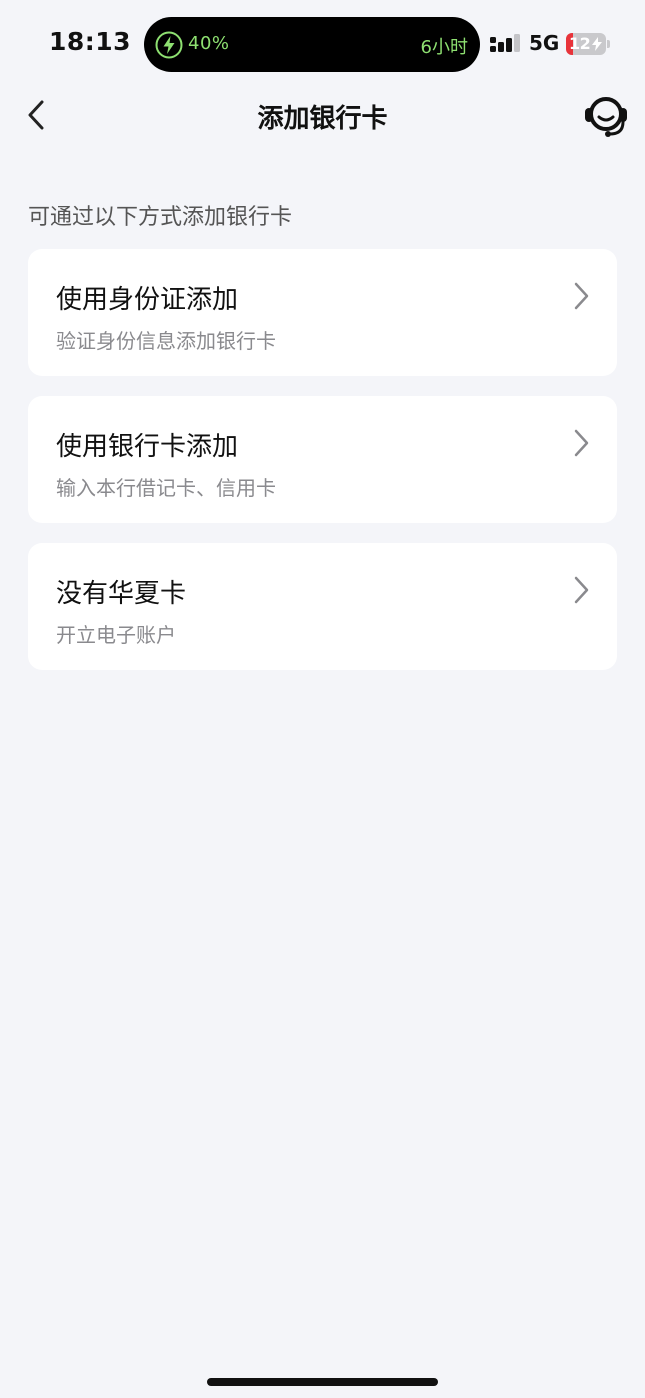 The image size is (645, 1398). Describe the element at coordinates (169, 45) in the screenshot. I see `charging-bolt-icon` at that location.